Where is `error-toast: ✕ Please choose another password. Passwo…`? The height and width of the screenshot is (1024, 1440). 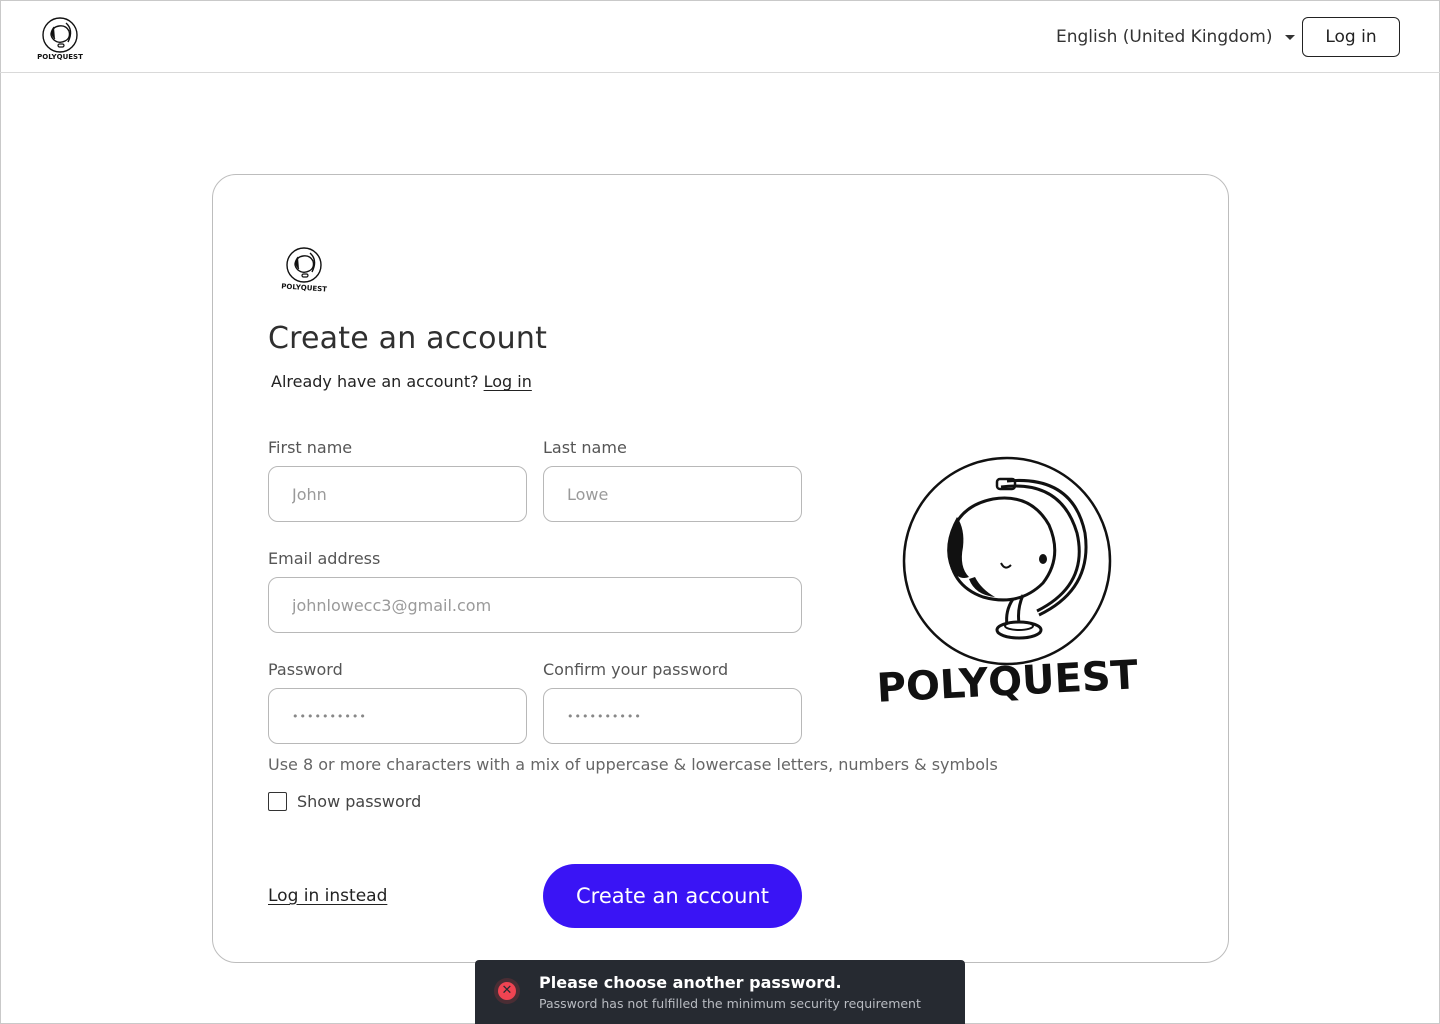 error-toast: ✕ Please choose another password. Passwo… is located at coordinates (720, 992).